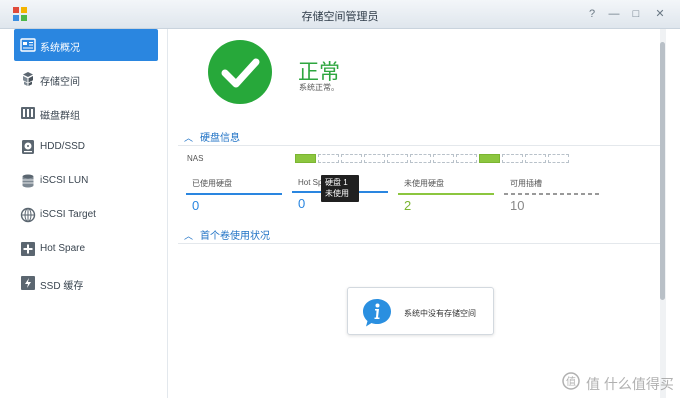 The image size is (680, 398). What do you see at coordinates (340, 17) in the screenshot?
I see `window-title: 存储空间管理员` at bounding box center [340, 17].